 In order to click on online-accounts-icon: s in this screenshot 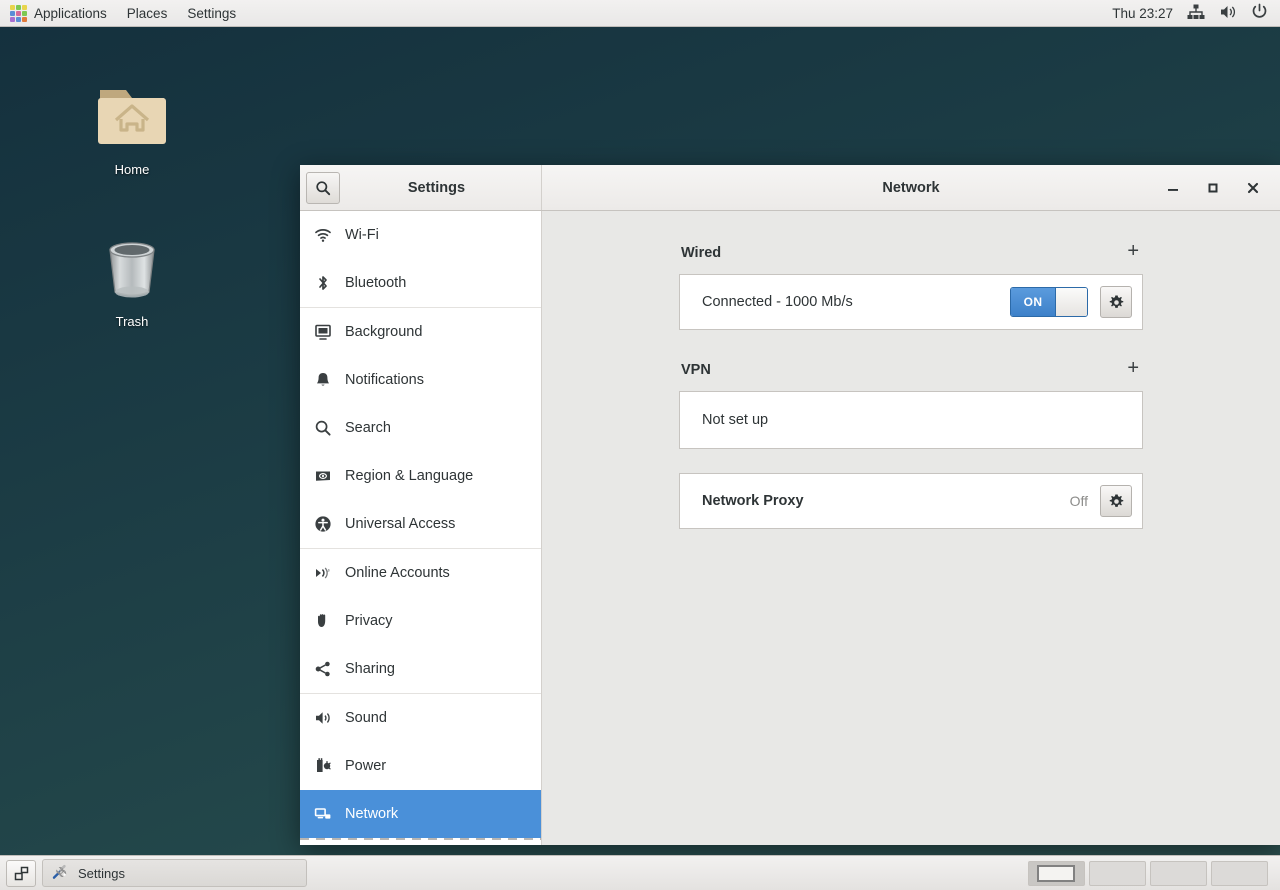, I will do `click(323, 573)`.